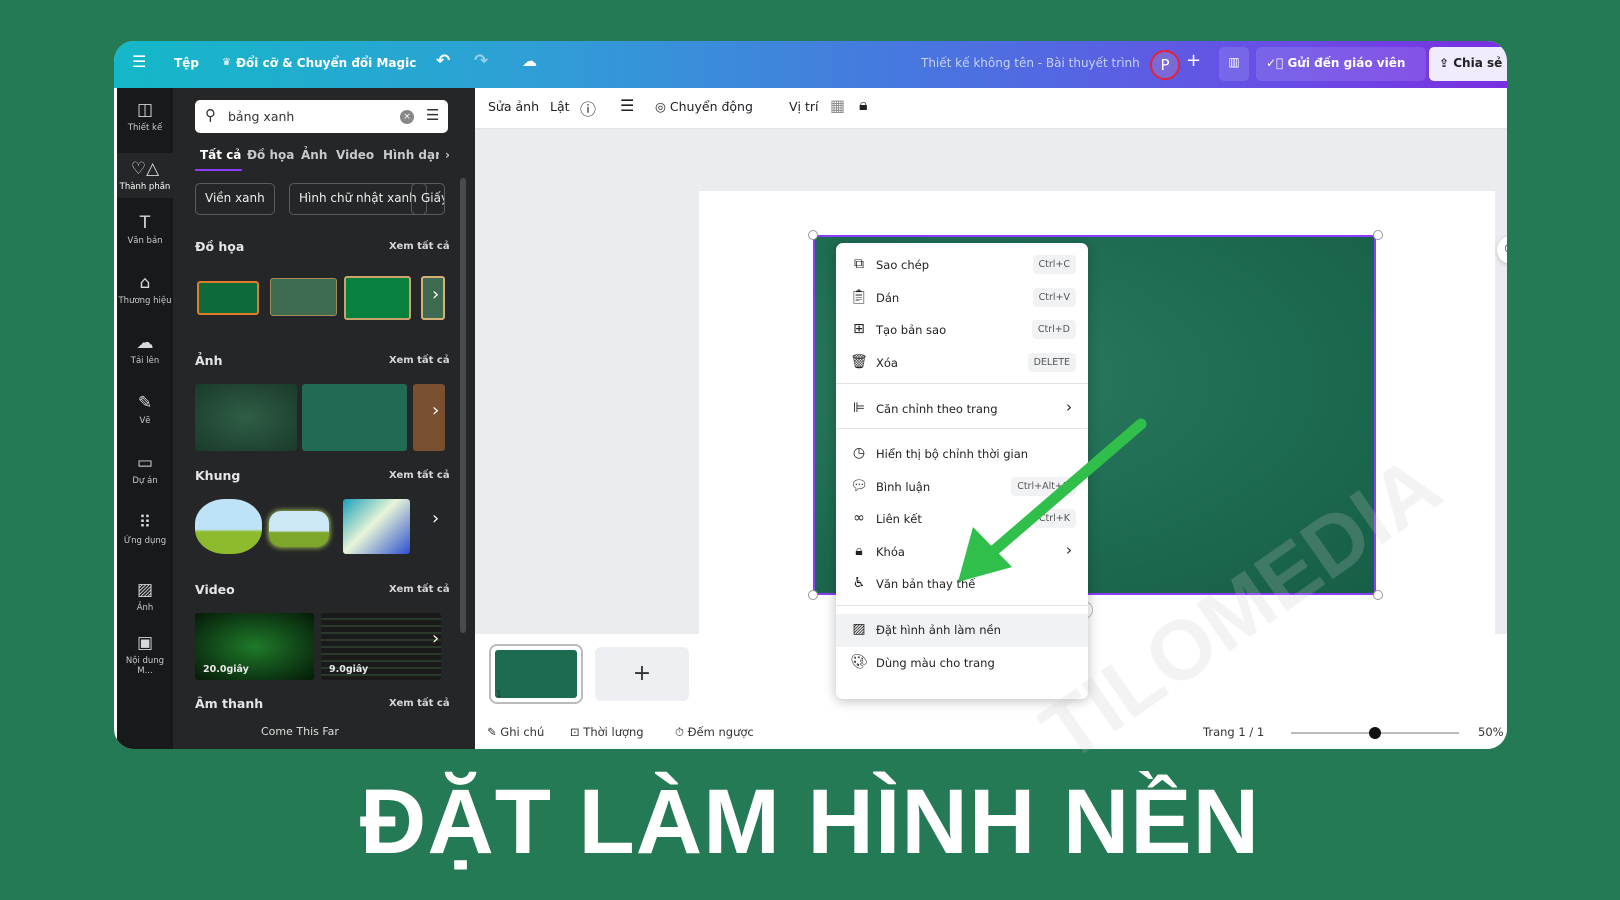 This screenshot has height=900, width=1620. I want to click on arrow-shaft, so click(1065, 489).